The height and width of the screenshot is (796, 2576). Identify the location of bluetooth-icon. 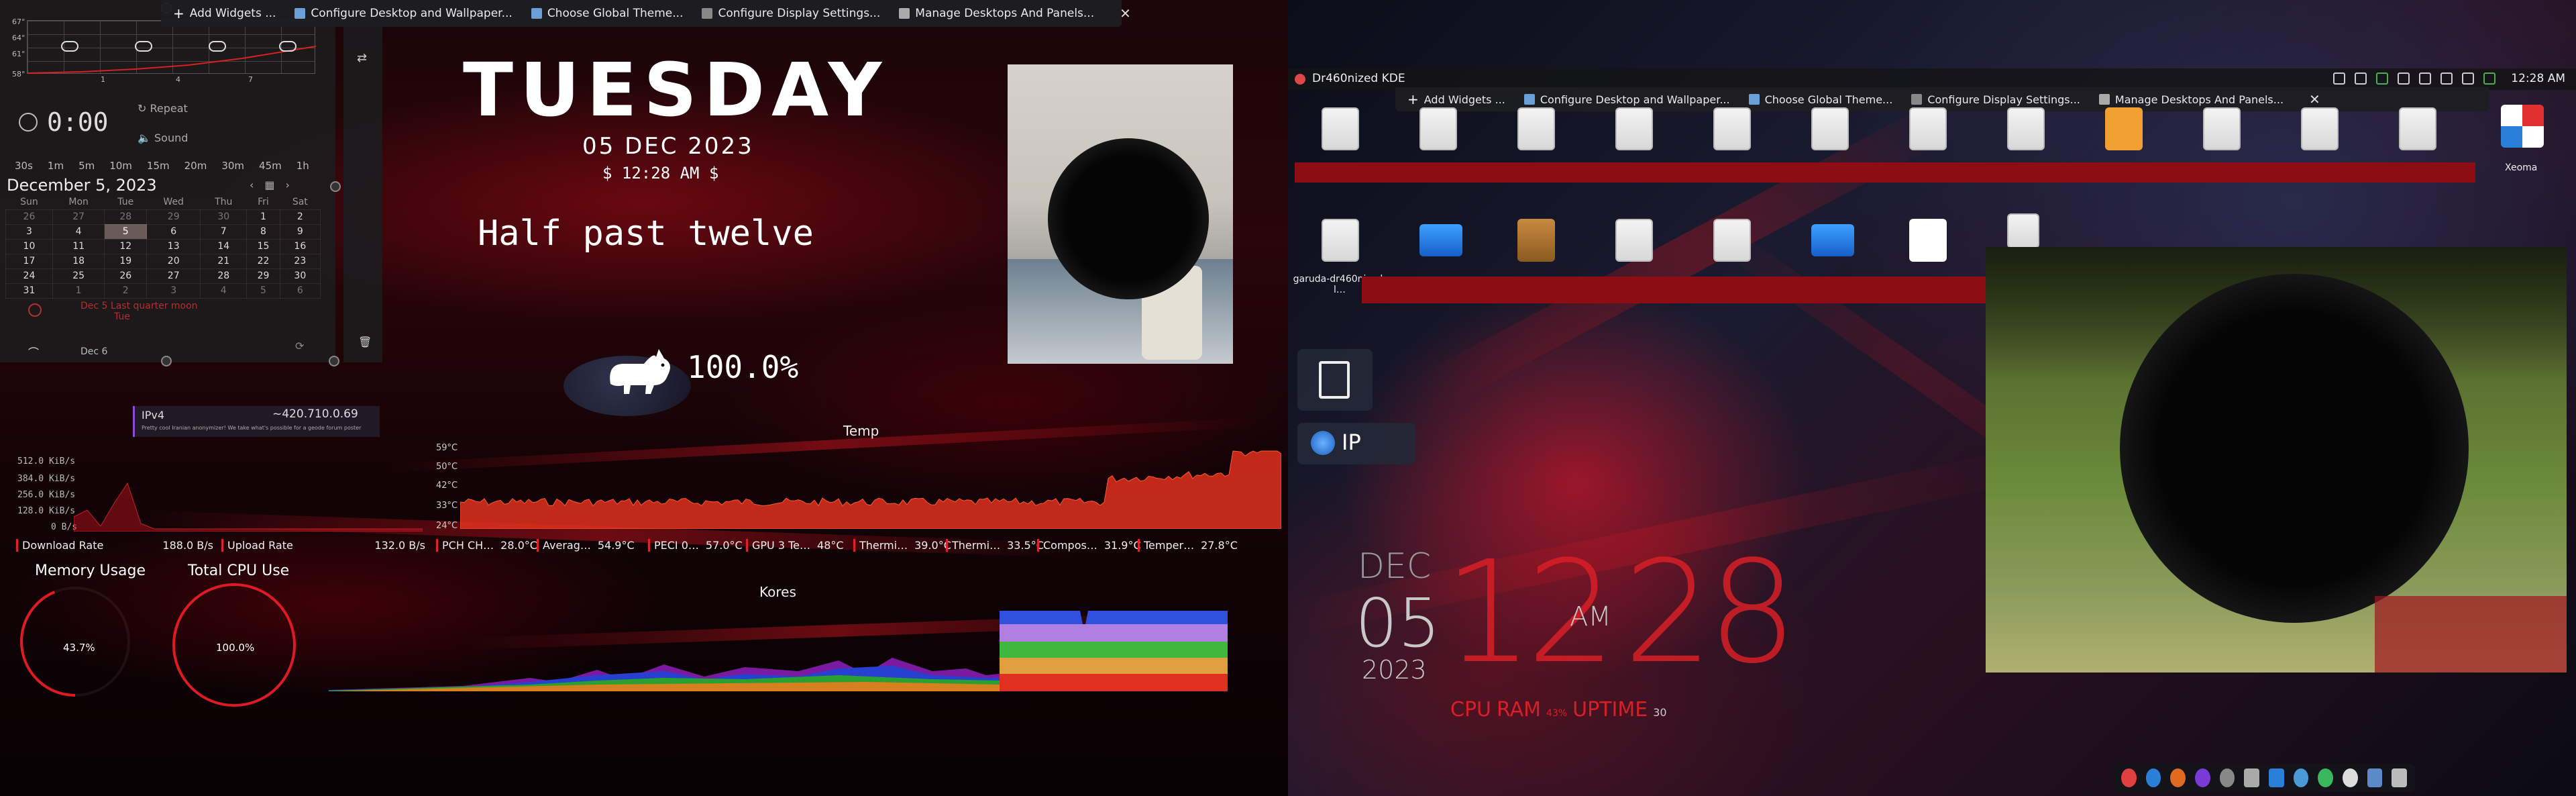
(2468, 78).